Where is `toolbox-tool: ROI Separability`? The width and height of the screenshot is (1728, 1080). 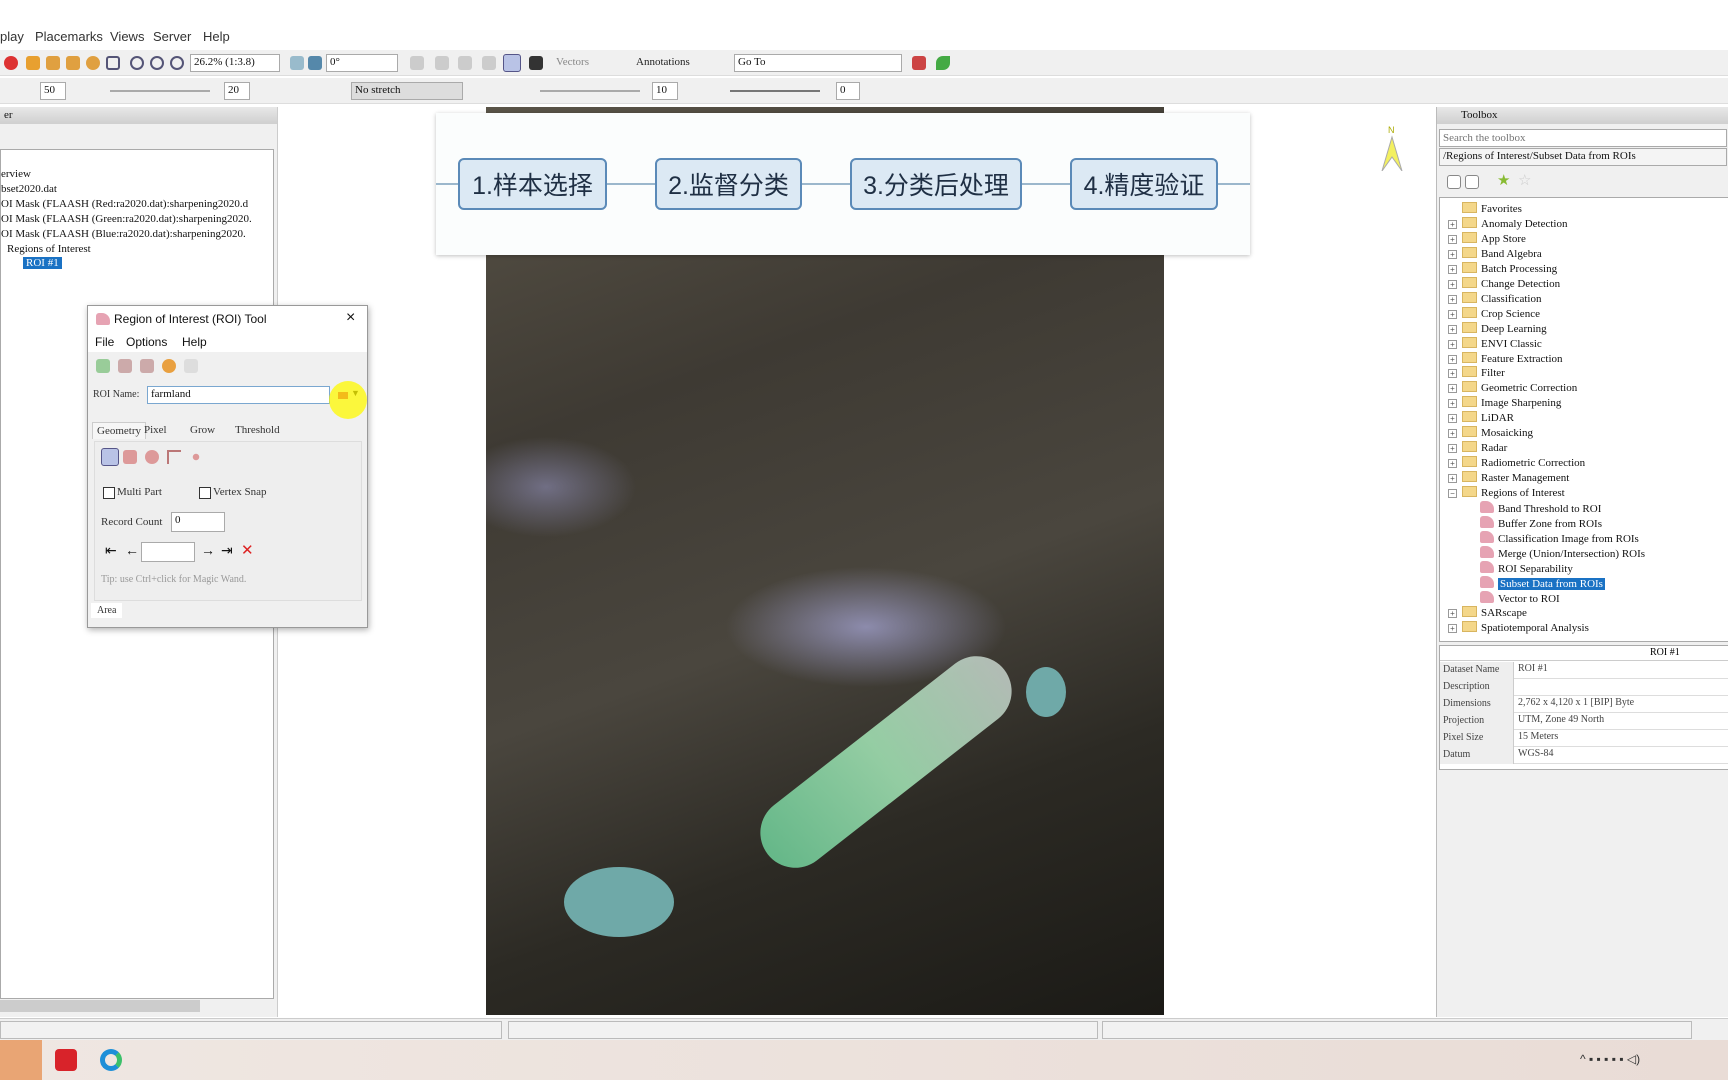
toolbox-tool: ROI Separability is located at coordinates (1526, 567).